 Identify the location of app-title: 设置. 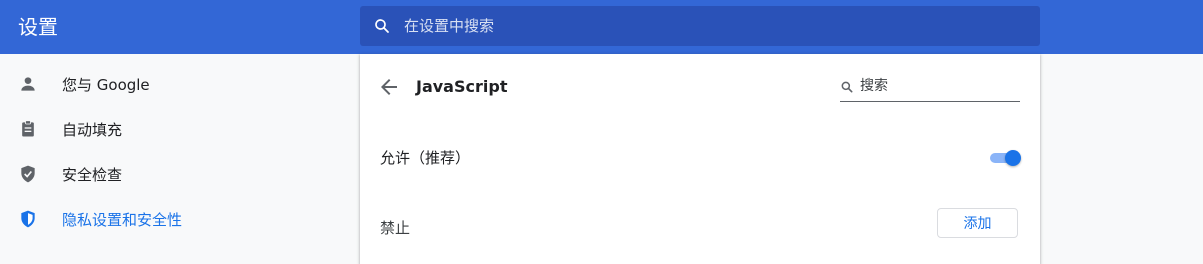
(38, 27).